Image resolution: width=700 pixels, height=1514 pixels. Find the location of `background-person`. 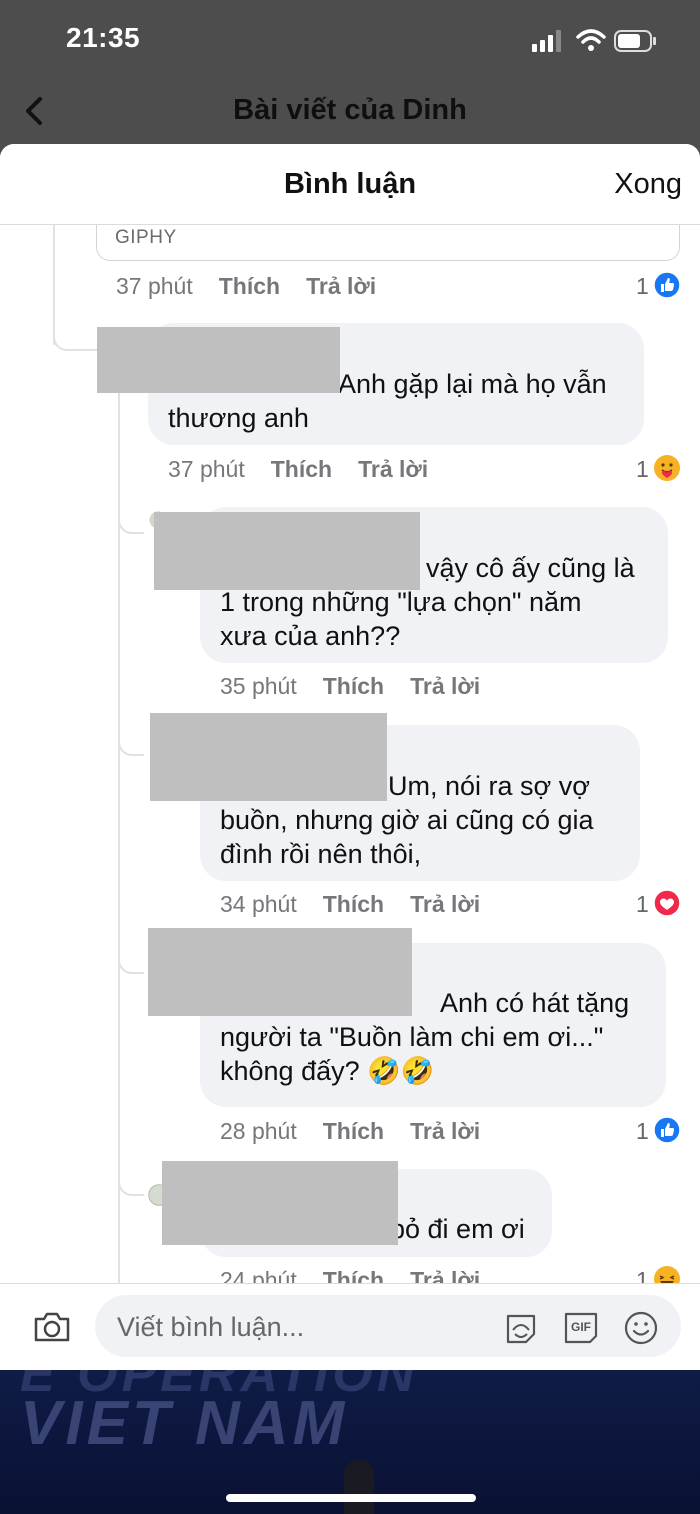

background-person is located at coordinates (359, 1487).